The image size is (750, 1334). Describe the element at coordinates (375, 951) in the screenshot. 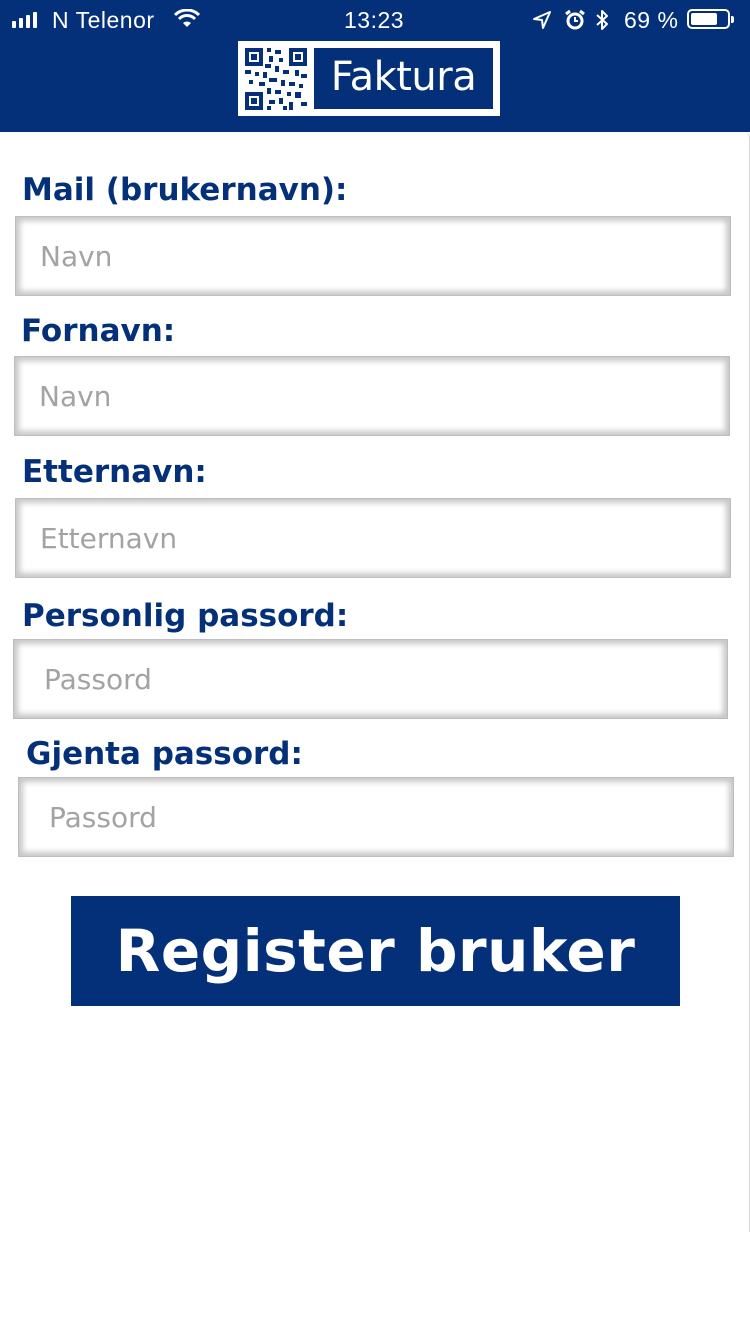

I see `register-button: Register bruker` at that location.